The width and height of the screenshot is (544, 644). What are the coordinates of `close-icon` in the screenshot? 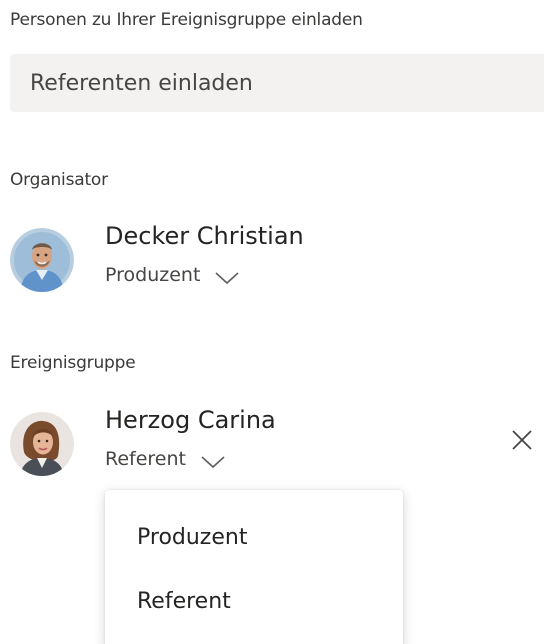 It's located at (522, 440).